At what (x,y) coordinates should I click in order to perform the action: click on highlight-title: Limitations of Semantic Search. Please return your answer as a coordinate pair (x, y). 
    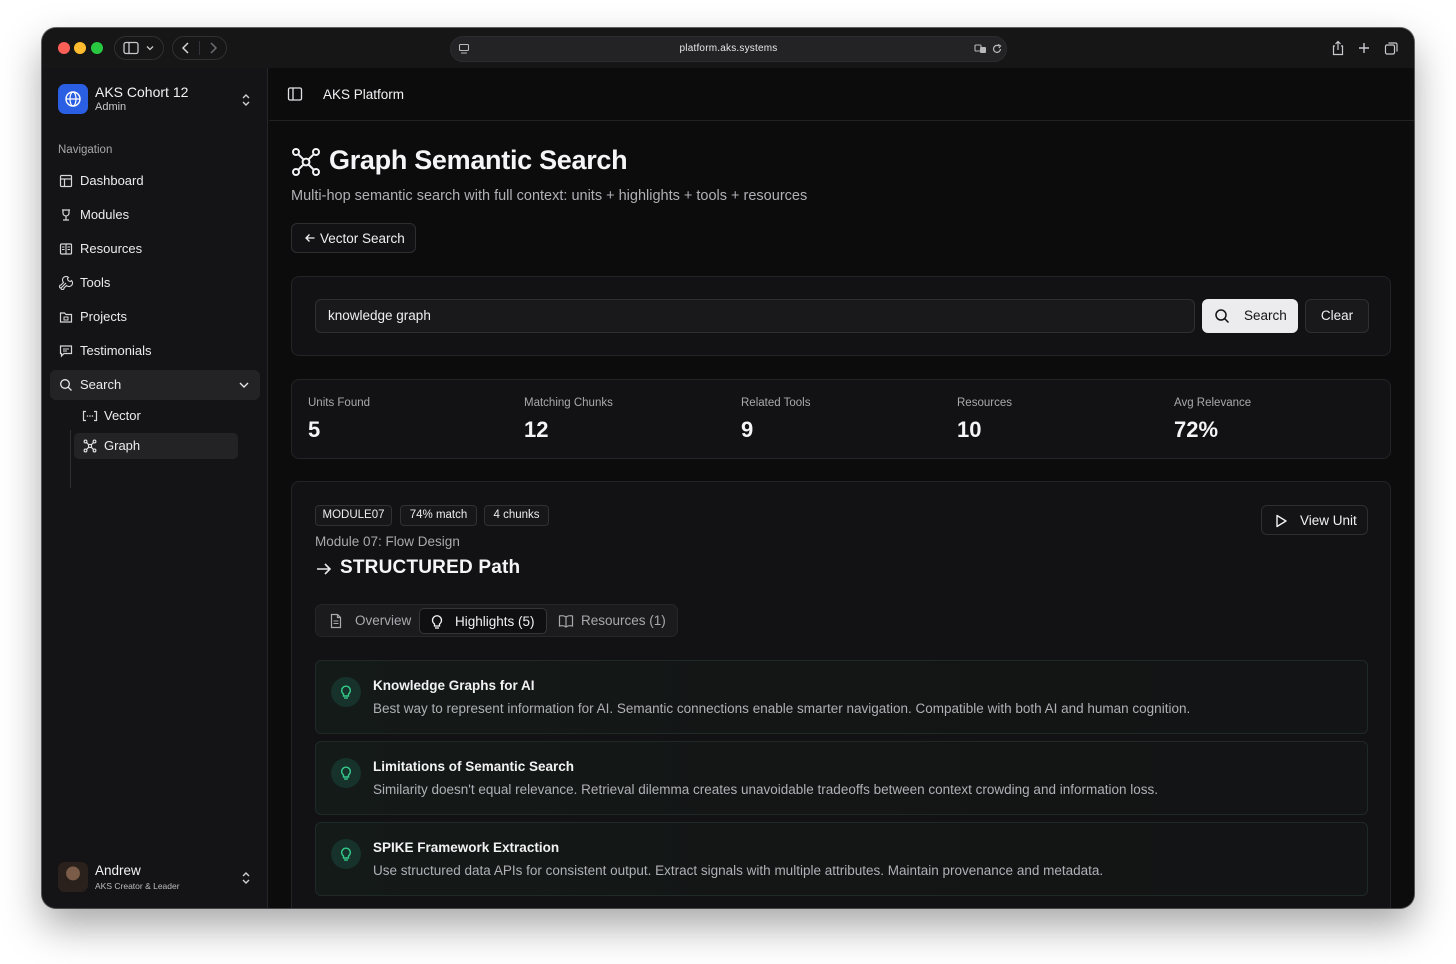
    Looking at the image, I should click on (474, 766).